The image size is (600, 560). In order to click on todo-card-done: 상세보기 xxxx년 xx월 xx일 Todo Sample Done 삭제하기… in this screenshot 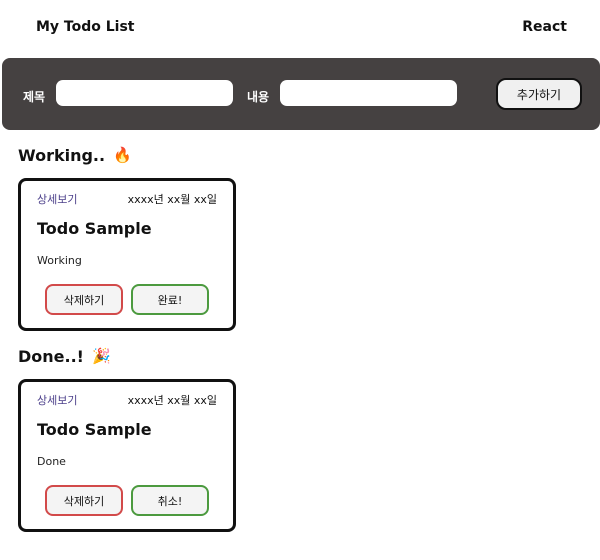, I will do `click(127, 455)`.